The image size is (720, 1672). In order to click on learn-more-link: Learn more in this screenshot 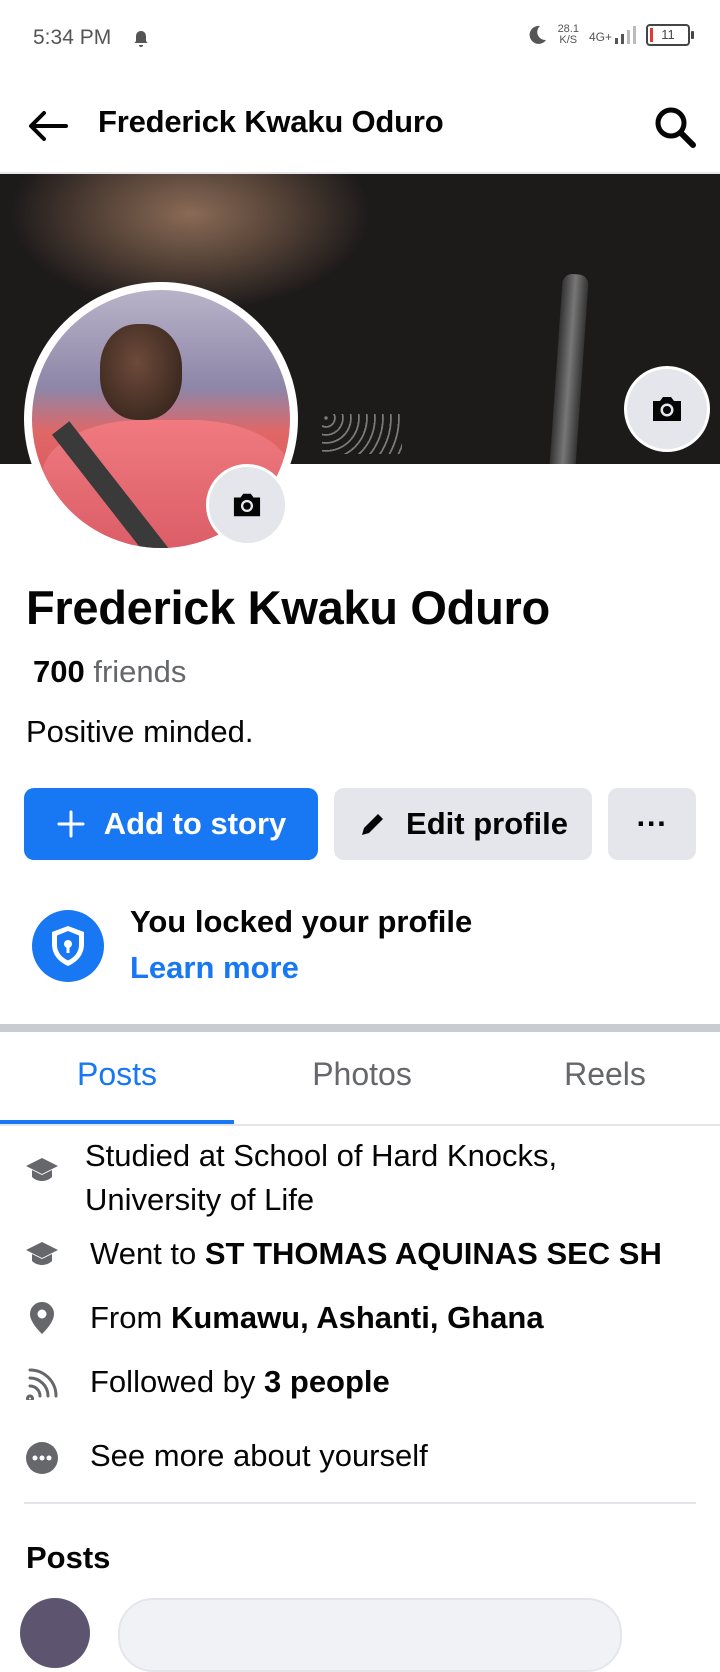, I will do `click(214, 968)`.